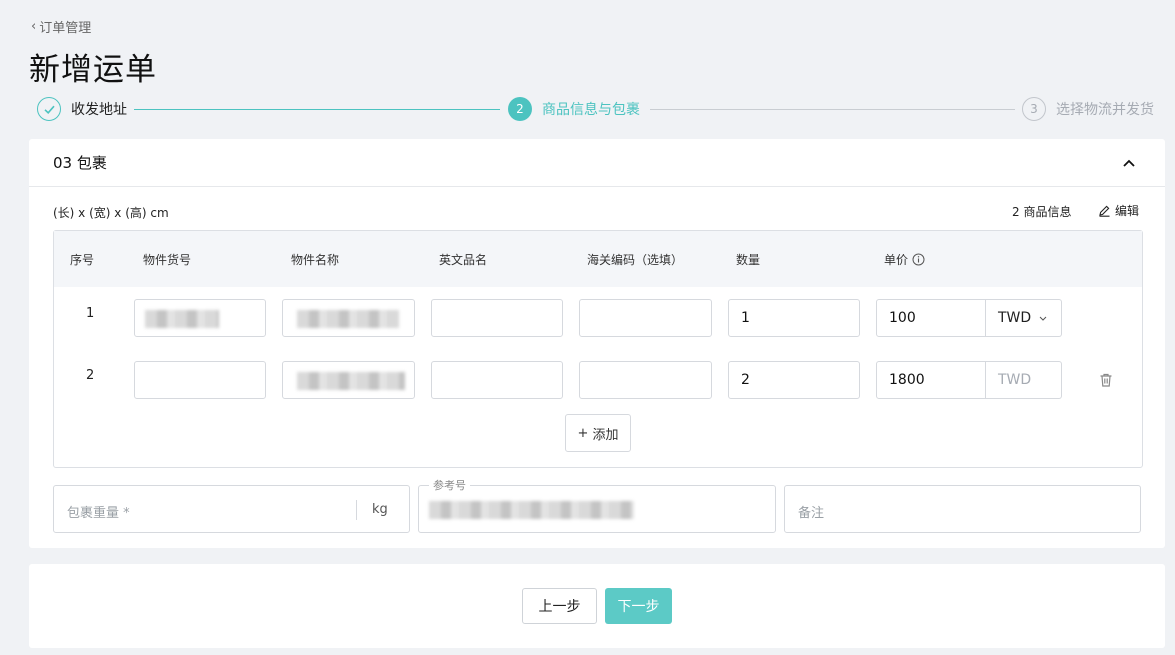  I want to click on goods-info-count: 2 商品信息, so click(1042, 212).